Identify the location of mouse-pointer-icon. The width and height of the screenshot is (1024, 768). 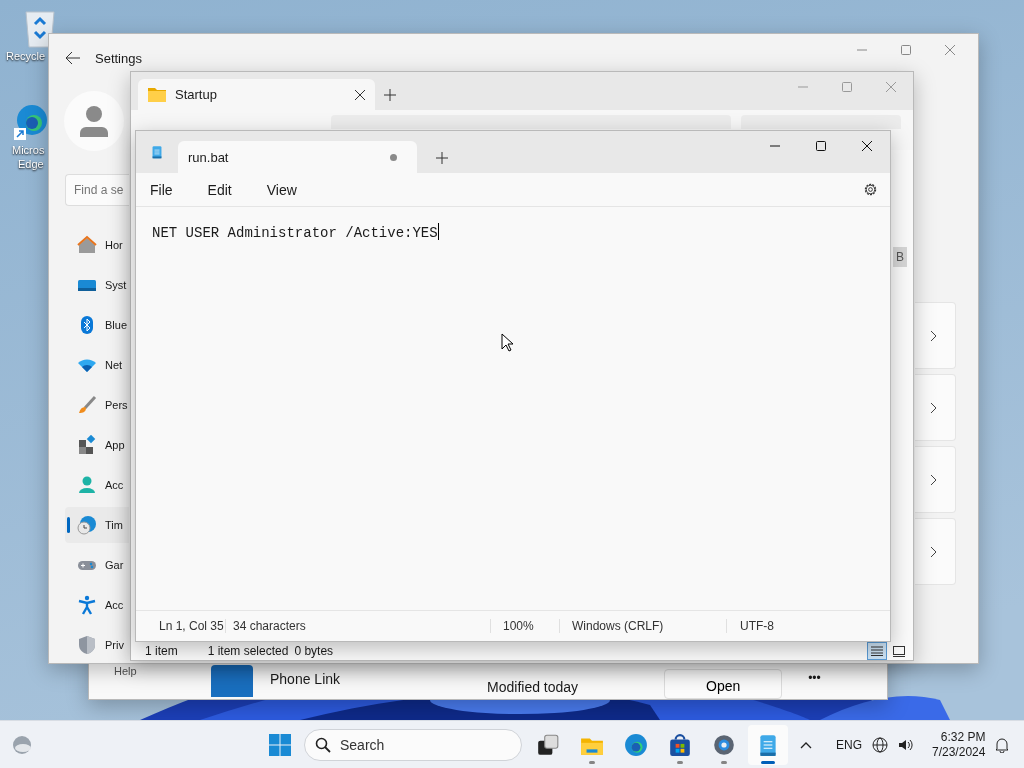
(507, 342).